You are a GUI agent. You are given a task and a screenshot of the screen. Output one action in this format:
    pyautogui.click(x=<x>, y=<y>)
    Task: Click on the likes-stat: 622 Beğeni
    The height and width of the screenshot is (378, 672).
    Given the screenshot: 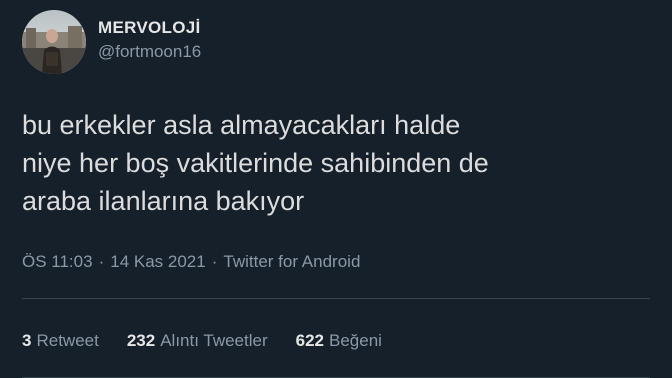 What is the action you would take?
    pyautogui.click(x=339, y=341)
    